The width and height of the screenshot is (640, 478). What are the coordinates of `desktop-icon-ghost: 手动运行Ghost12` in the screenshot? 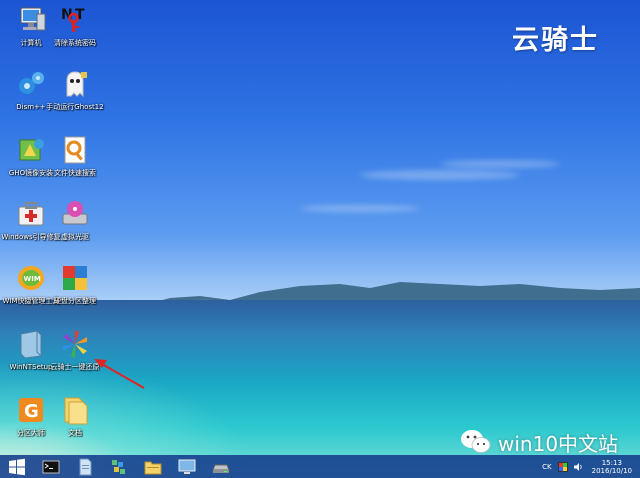 It's located at (75, 89).